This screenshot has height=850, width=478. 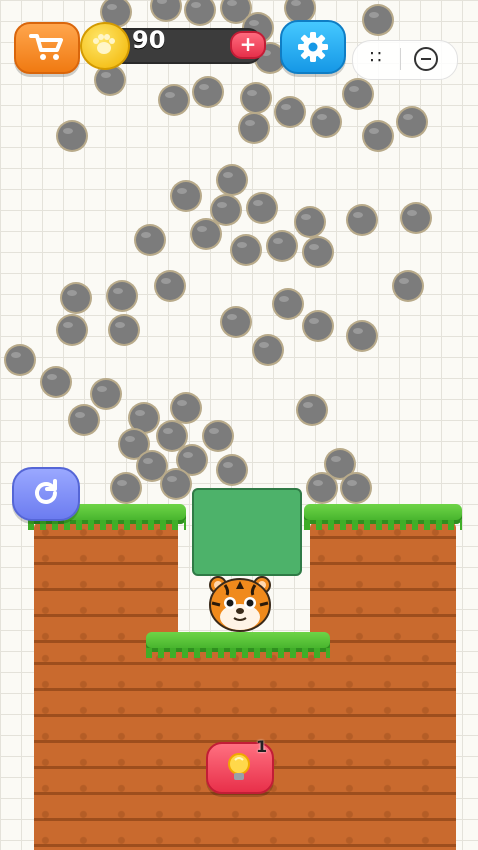 I want to click on cart-icon, so click(x=46, y=47).